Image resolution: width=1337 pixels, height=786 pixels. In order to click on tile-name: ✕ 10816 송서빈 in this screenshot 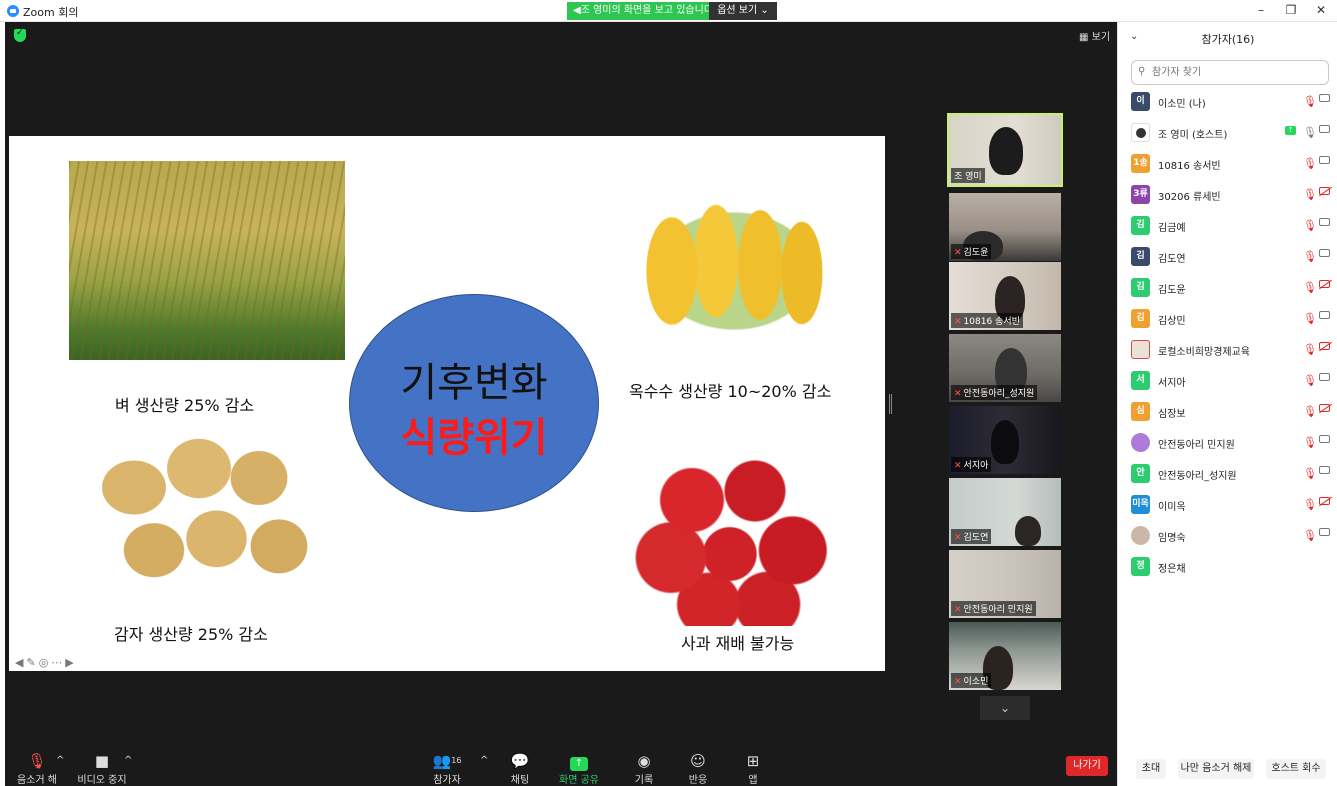, I will do `click(987, 320)`.